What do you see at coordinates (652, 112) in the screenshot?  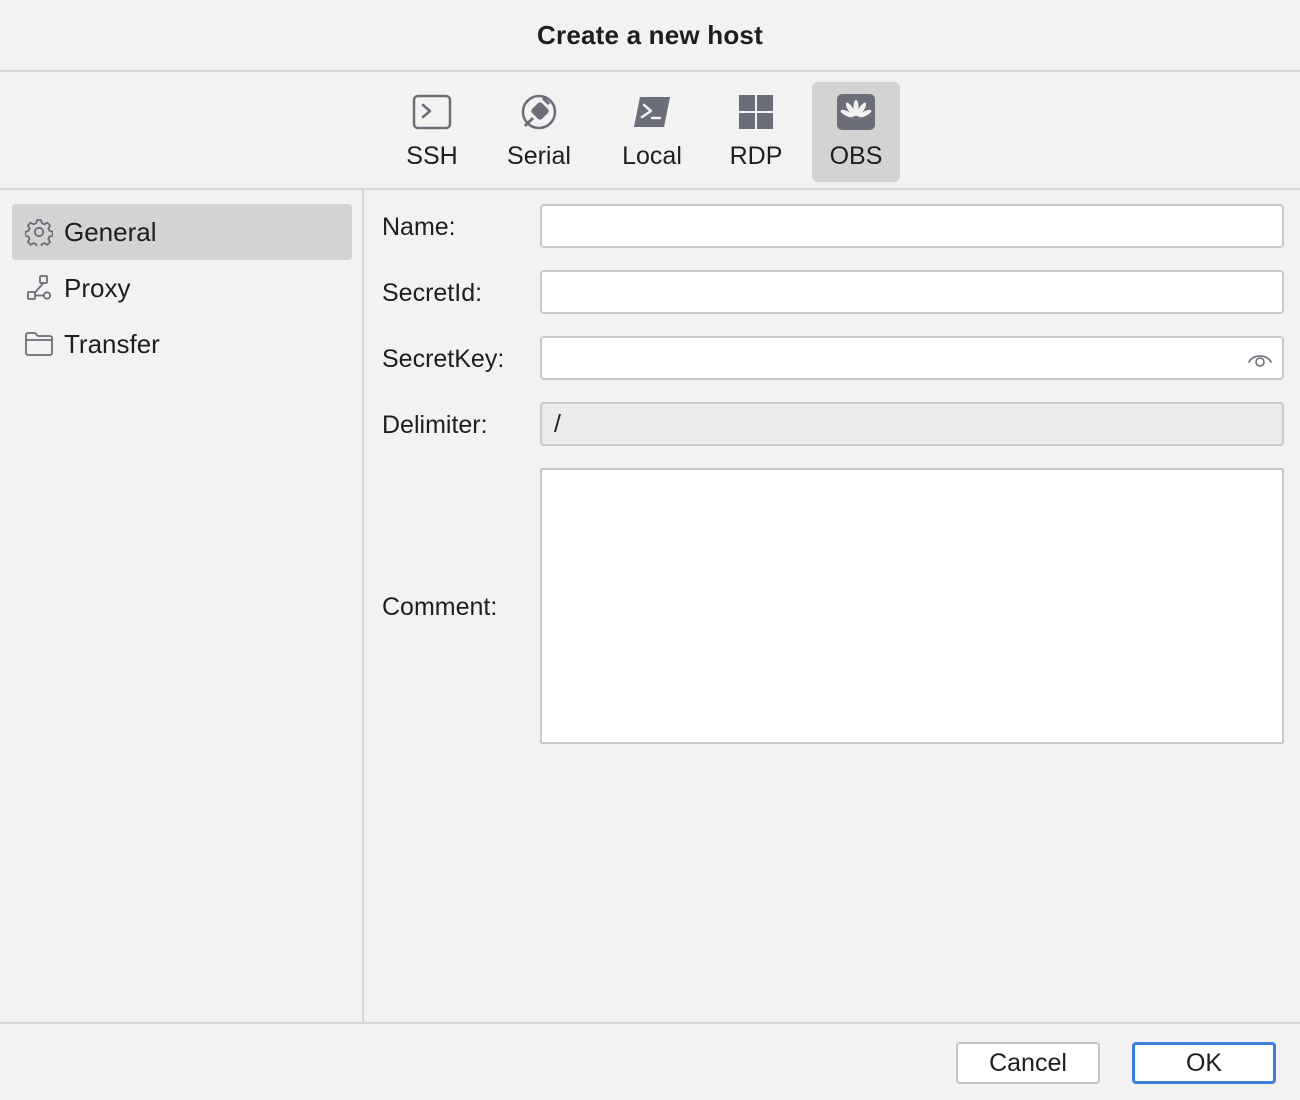 I see `powershell-icon` at bounding box center [652, 112].